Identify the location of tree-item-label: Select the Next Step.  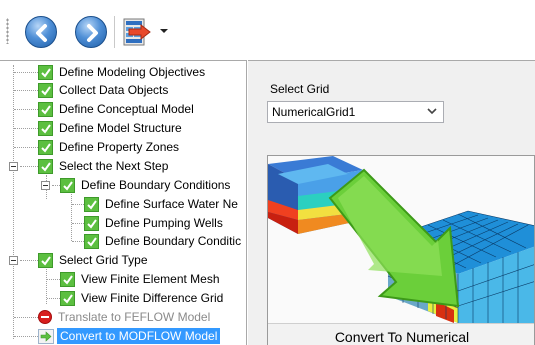
(114, 166).